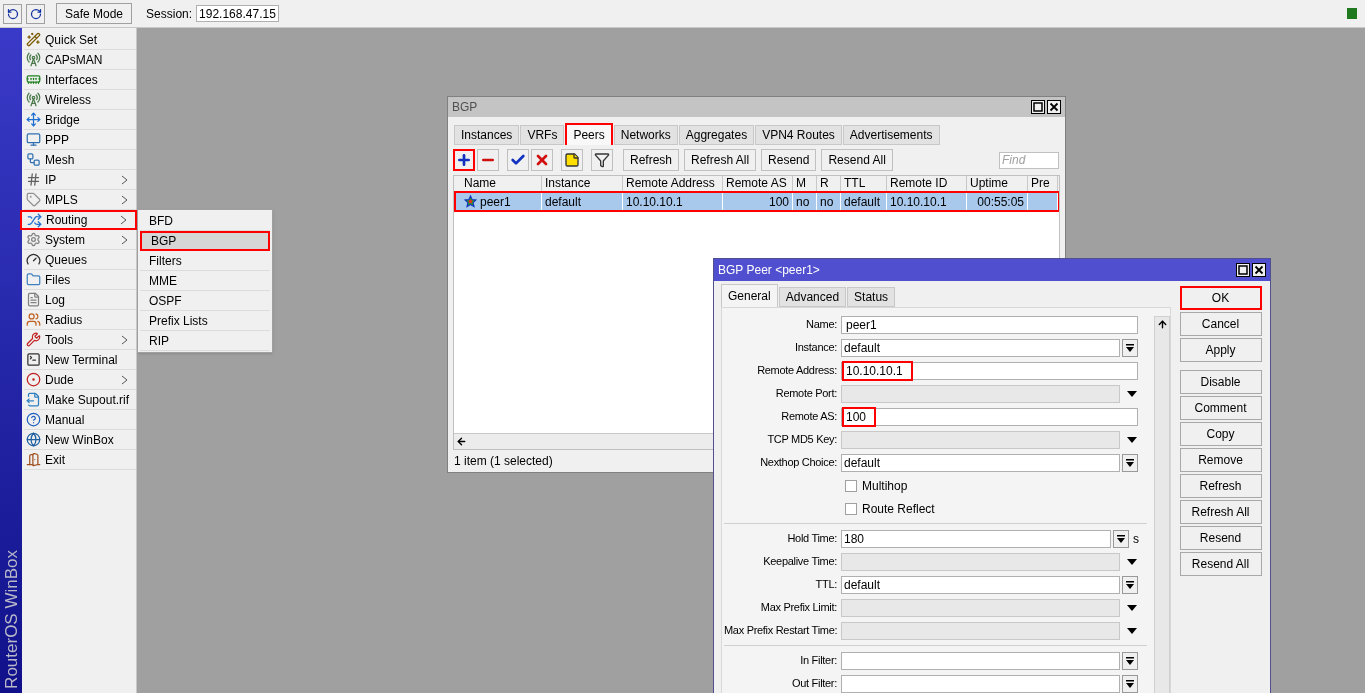 This screenshot has width=1365, height=693. What do you see at coordinates (80, 360) in the screenshot?
I see `sidebar-item: New Terminal` at bounding box center [80, 360].